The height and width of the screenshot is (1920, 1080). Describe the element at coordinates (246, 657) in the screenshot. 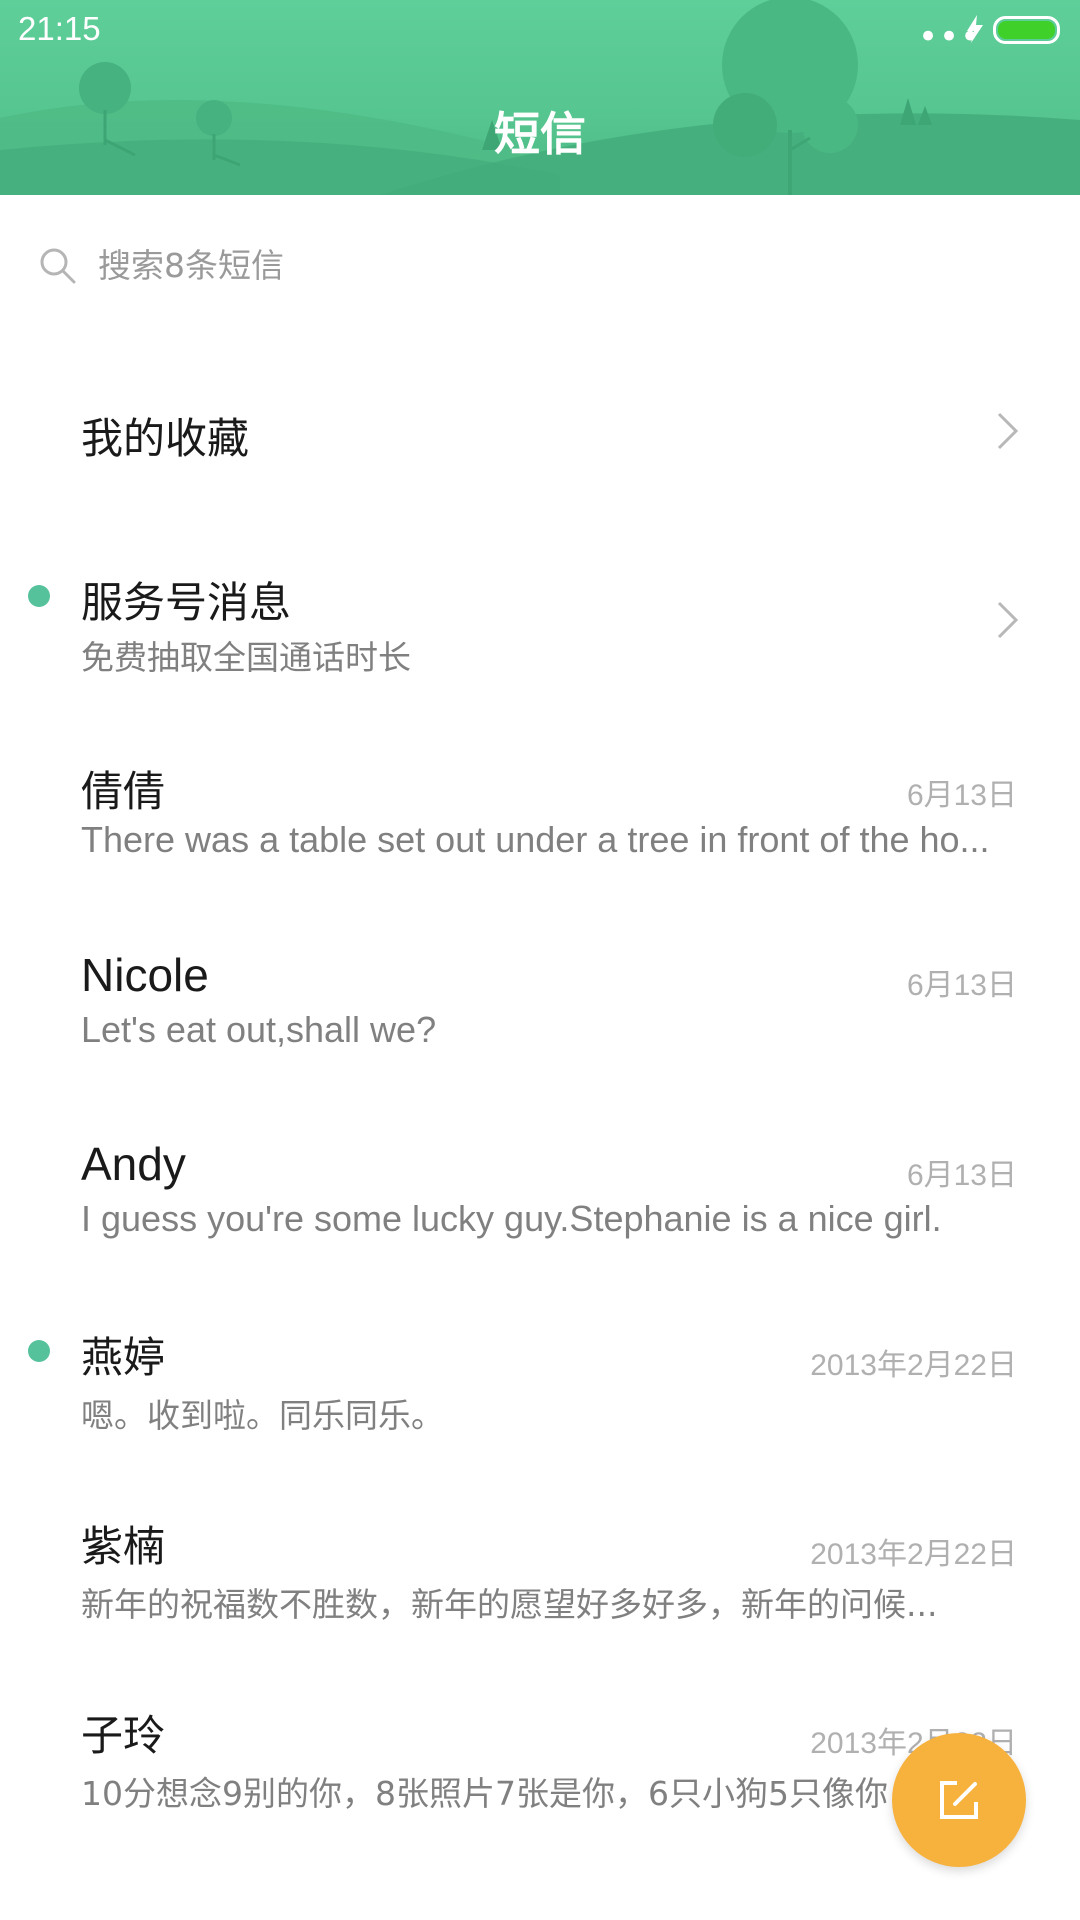

I see `service-preview: 免费抽取全国通话时长` at that location.